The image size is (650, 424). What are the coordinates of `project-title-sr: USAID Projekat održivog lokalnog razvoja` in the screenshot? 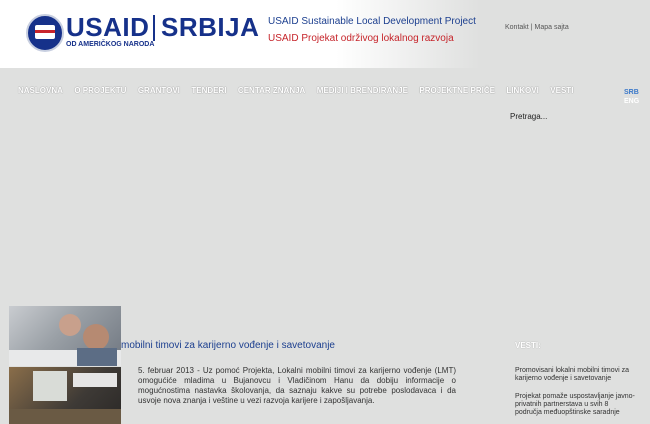 It's located at (361, 38).